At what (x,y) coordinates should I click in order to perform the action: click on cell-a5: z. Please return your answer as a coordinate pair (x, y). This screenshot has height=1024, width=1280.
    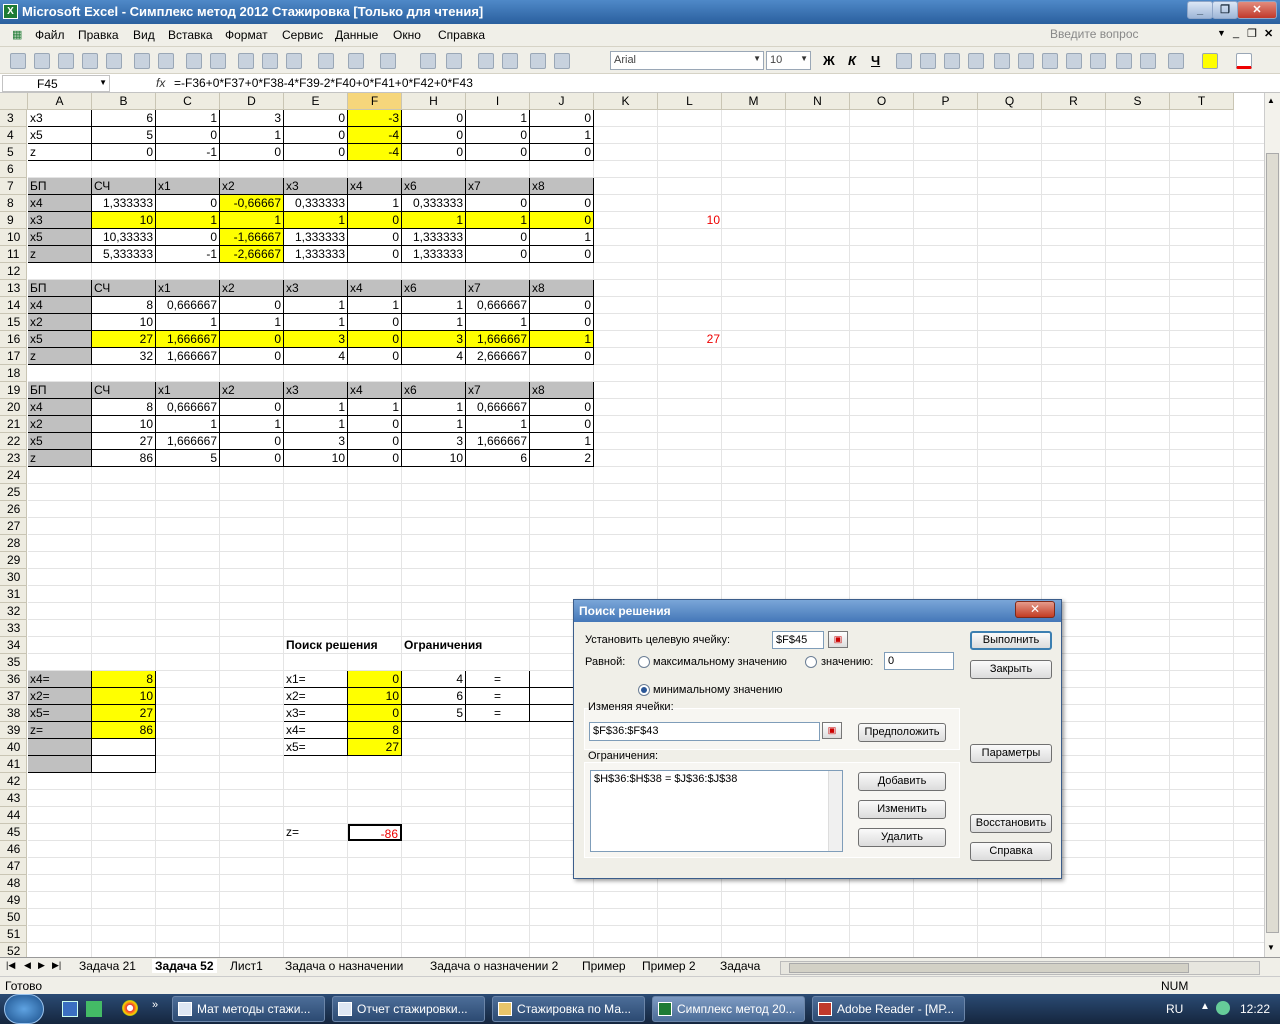
    Looking at the image, I should click on (60, 152).